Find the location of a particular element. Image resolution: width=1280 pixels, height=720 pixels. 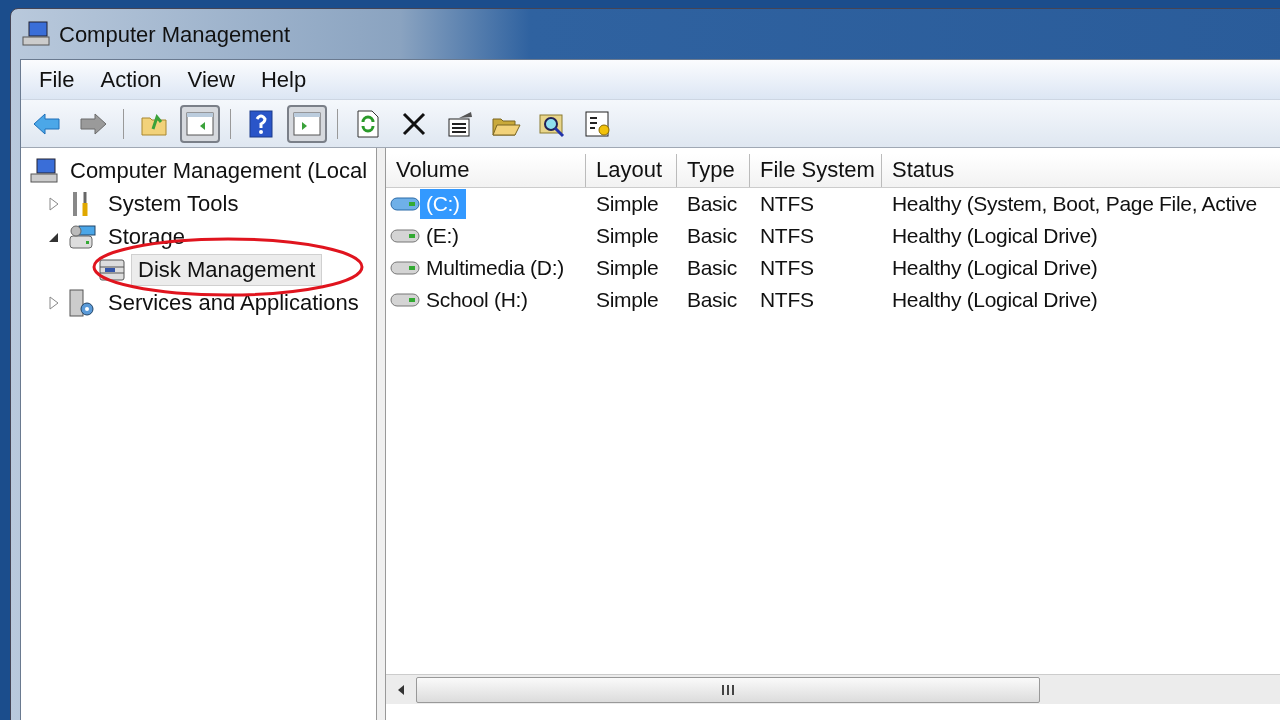

column-header: Status is located at coordinates (1081, 170).